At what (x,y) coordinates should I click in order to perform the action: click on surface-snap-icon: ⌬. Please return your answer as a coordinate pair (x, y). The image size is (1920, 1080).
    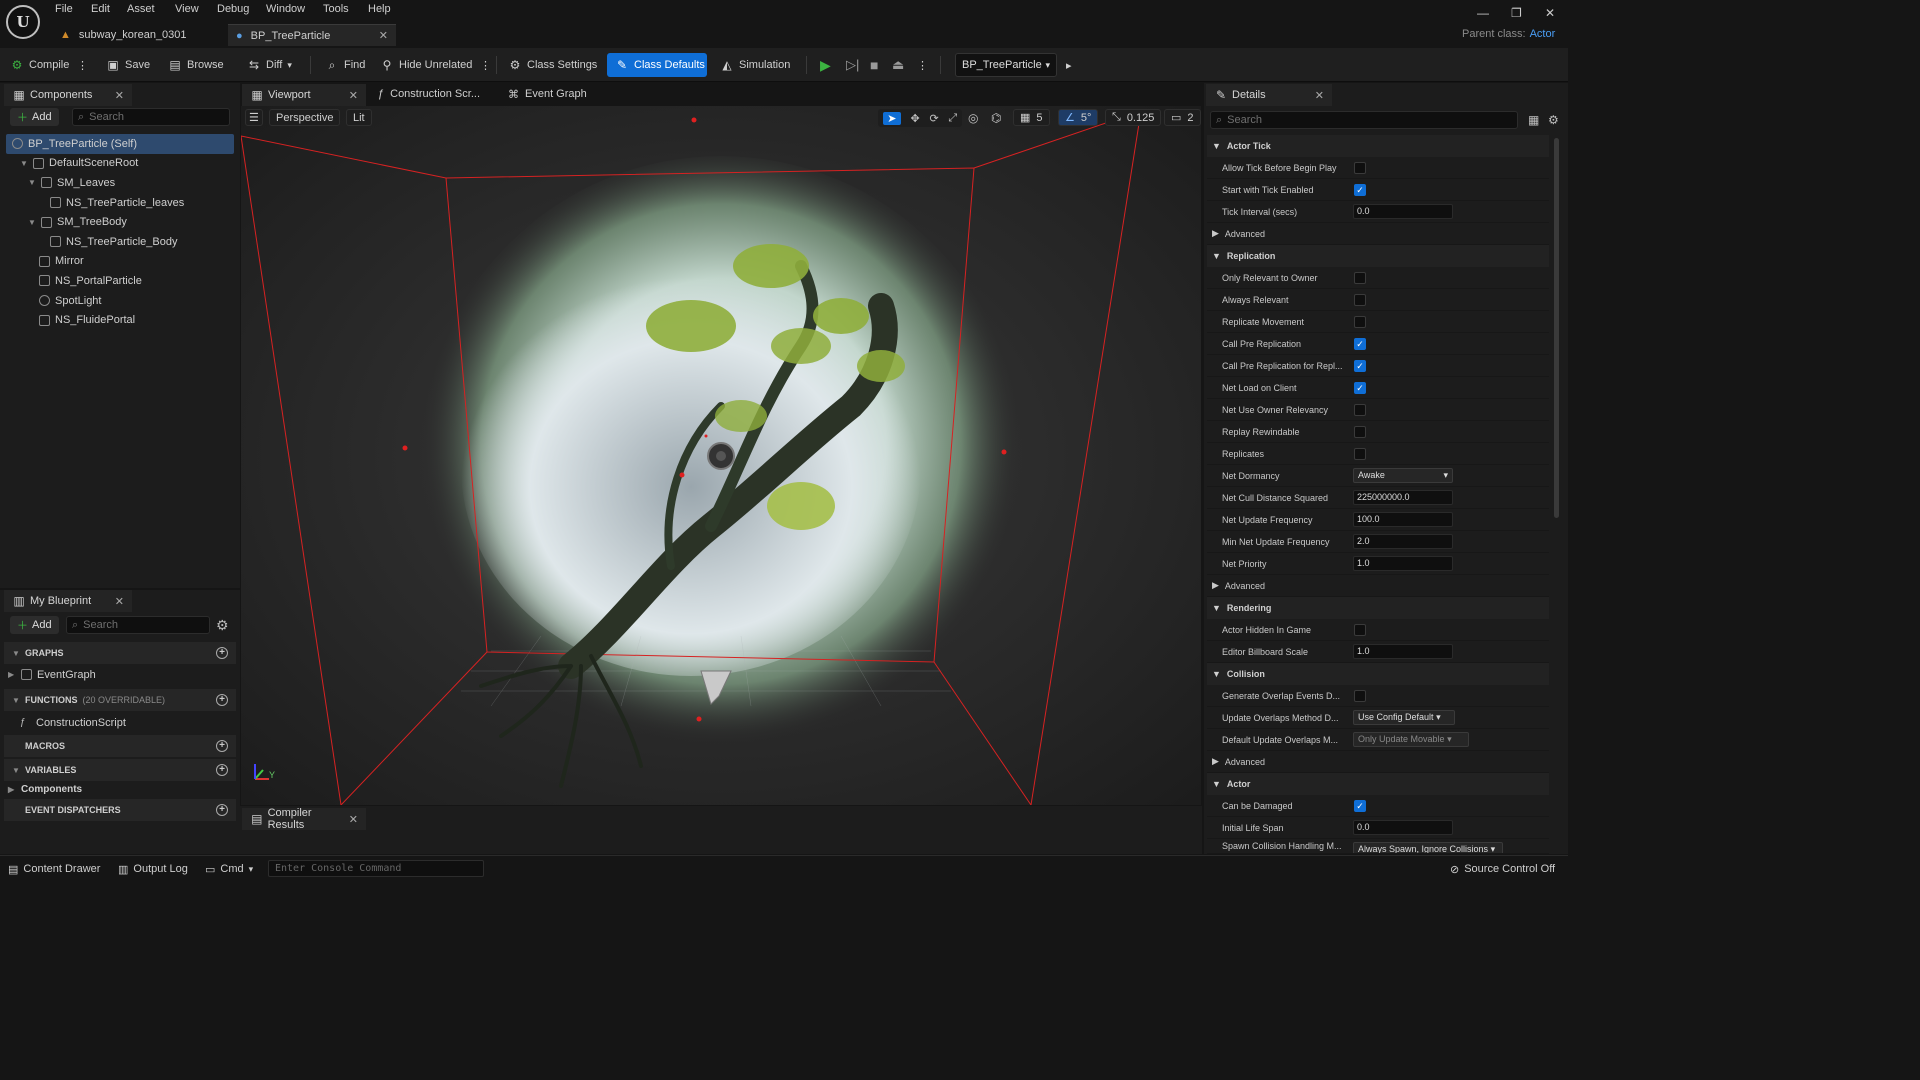
    Looking at the image, I should click on (996, 118).